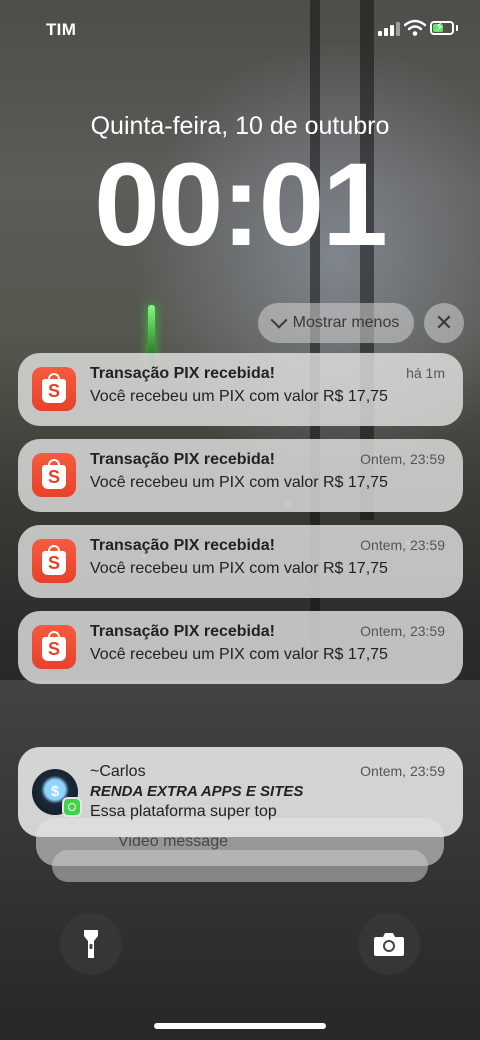  What do you see at coordinates (415, 27) in the screenshot?
I see `wifi-icon` at bounding box center [415, 27].